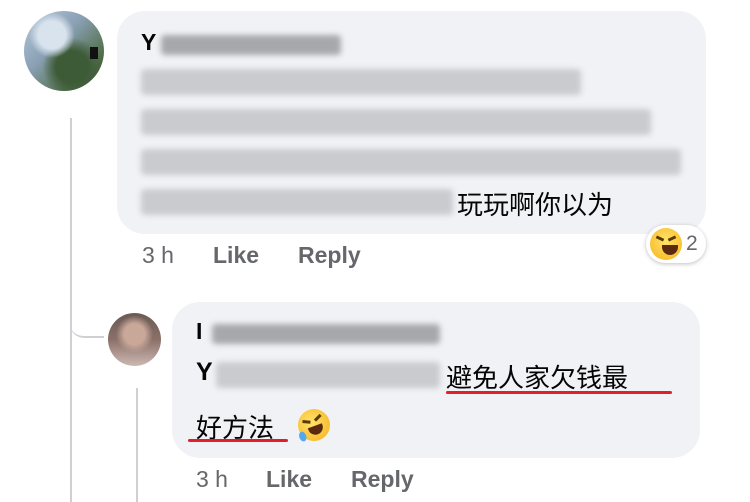  Describe the element at coordinates (87, 314) in the screenshot. I see `thread-elbow-reply` at that location.